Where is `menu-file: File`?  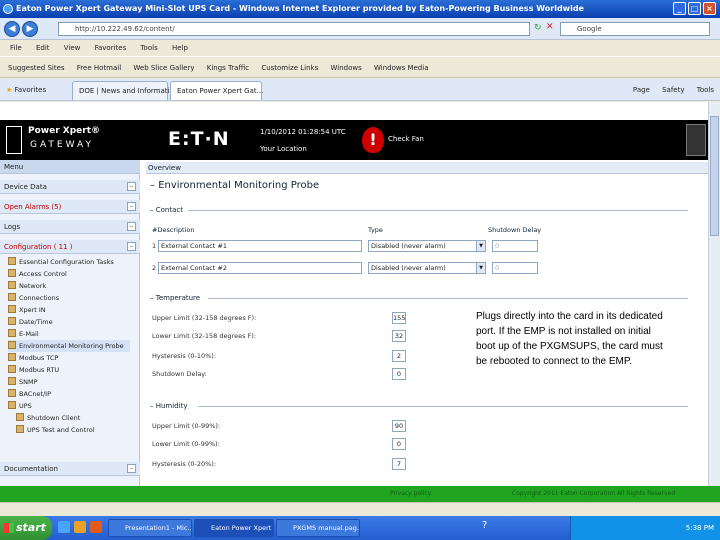 menu-file: File is located at coordinates (16, 48).